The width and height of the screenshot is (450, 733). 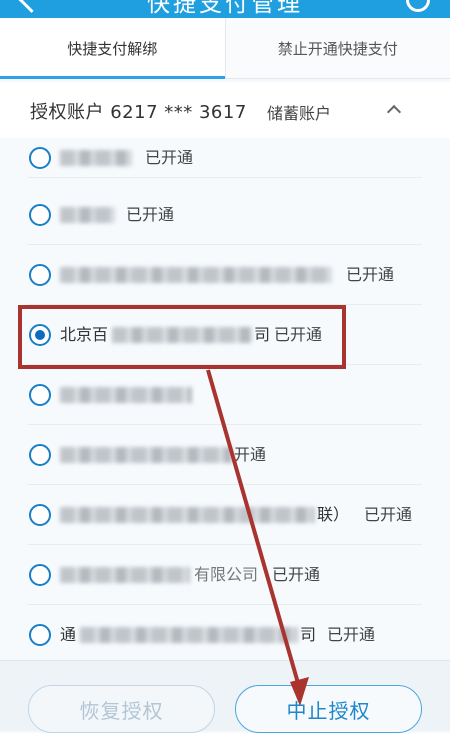 What do you see at coordinates (250, 455) in the screenshot?
I see `status-label: 开通` at bounding box center [250, 455].